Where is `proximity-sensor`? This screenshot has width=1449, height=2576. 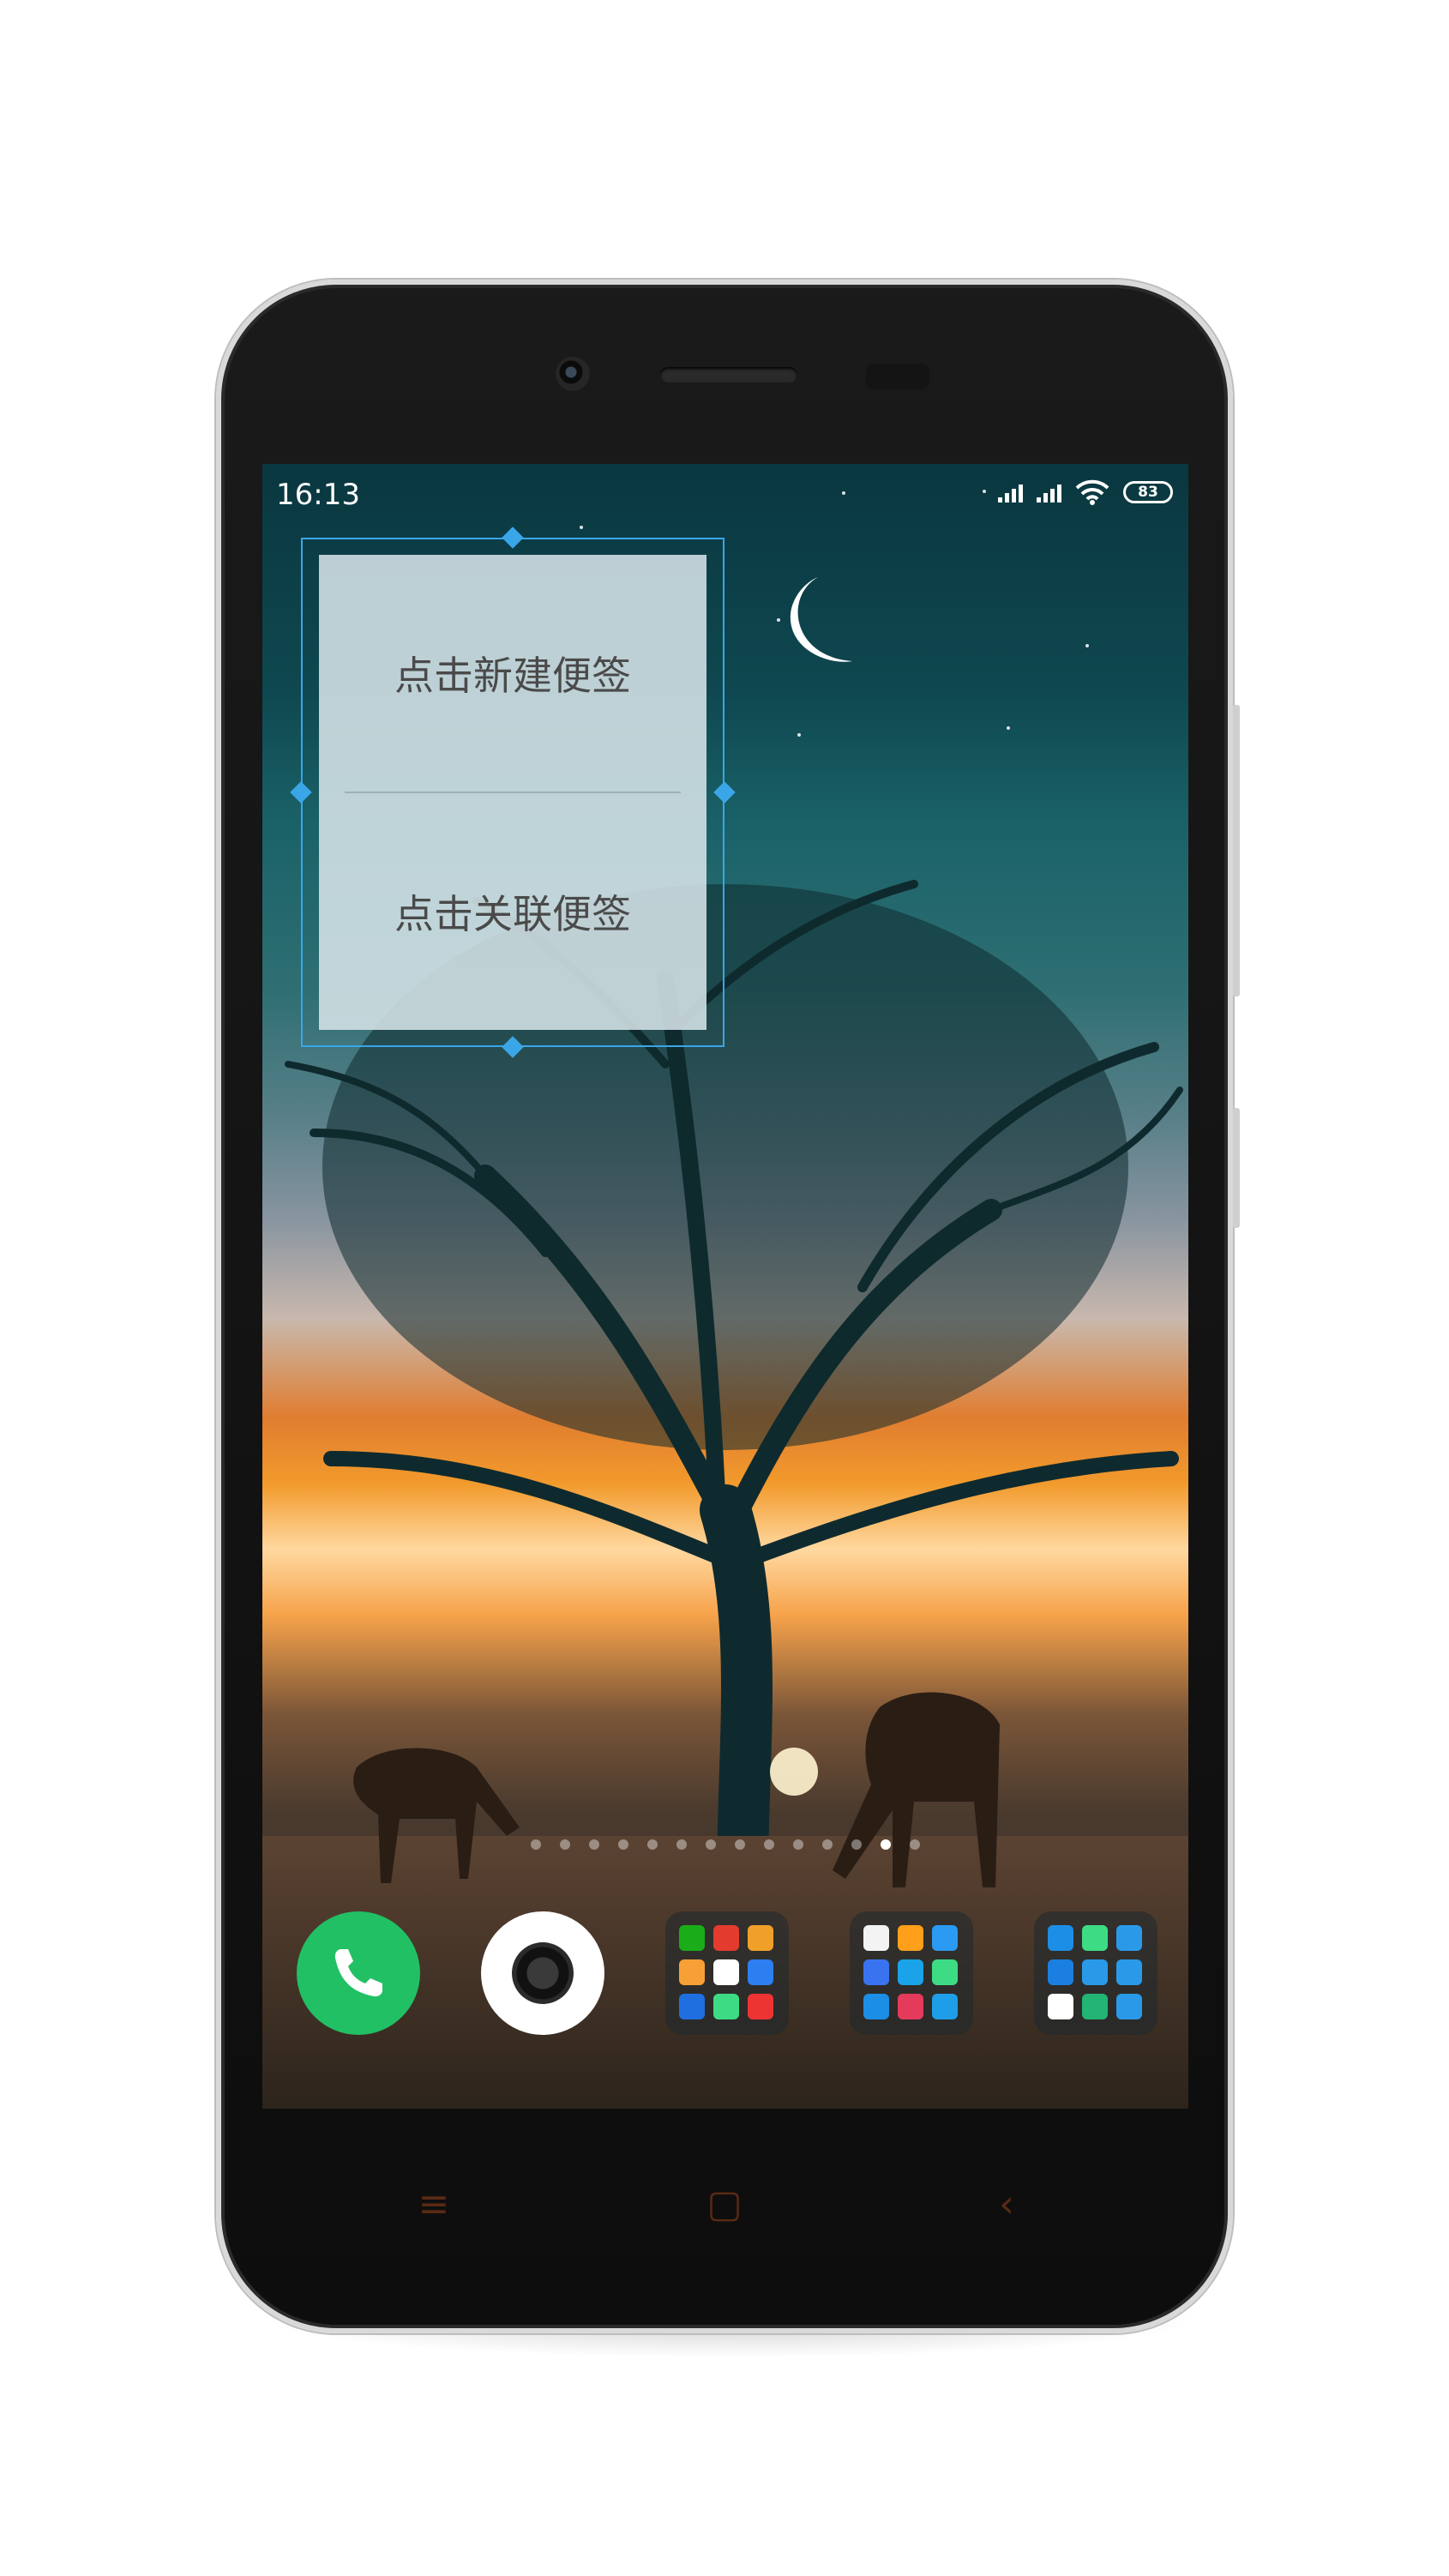
proximity-sensor is located at coordinates (897, 376).